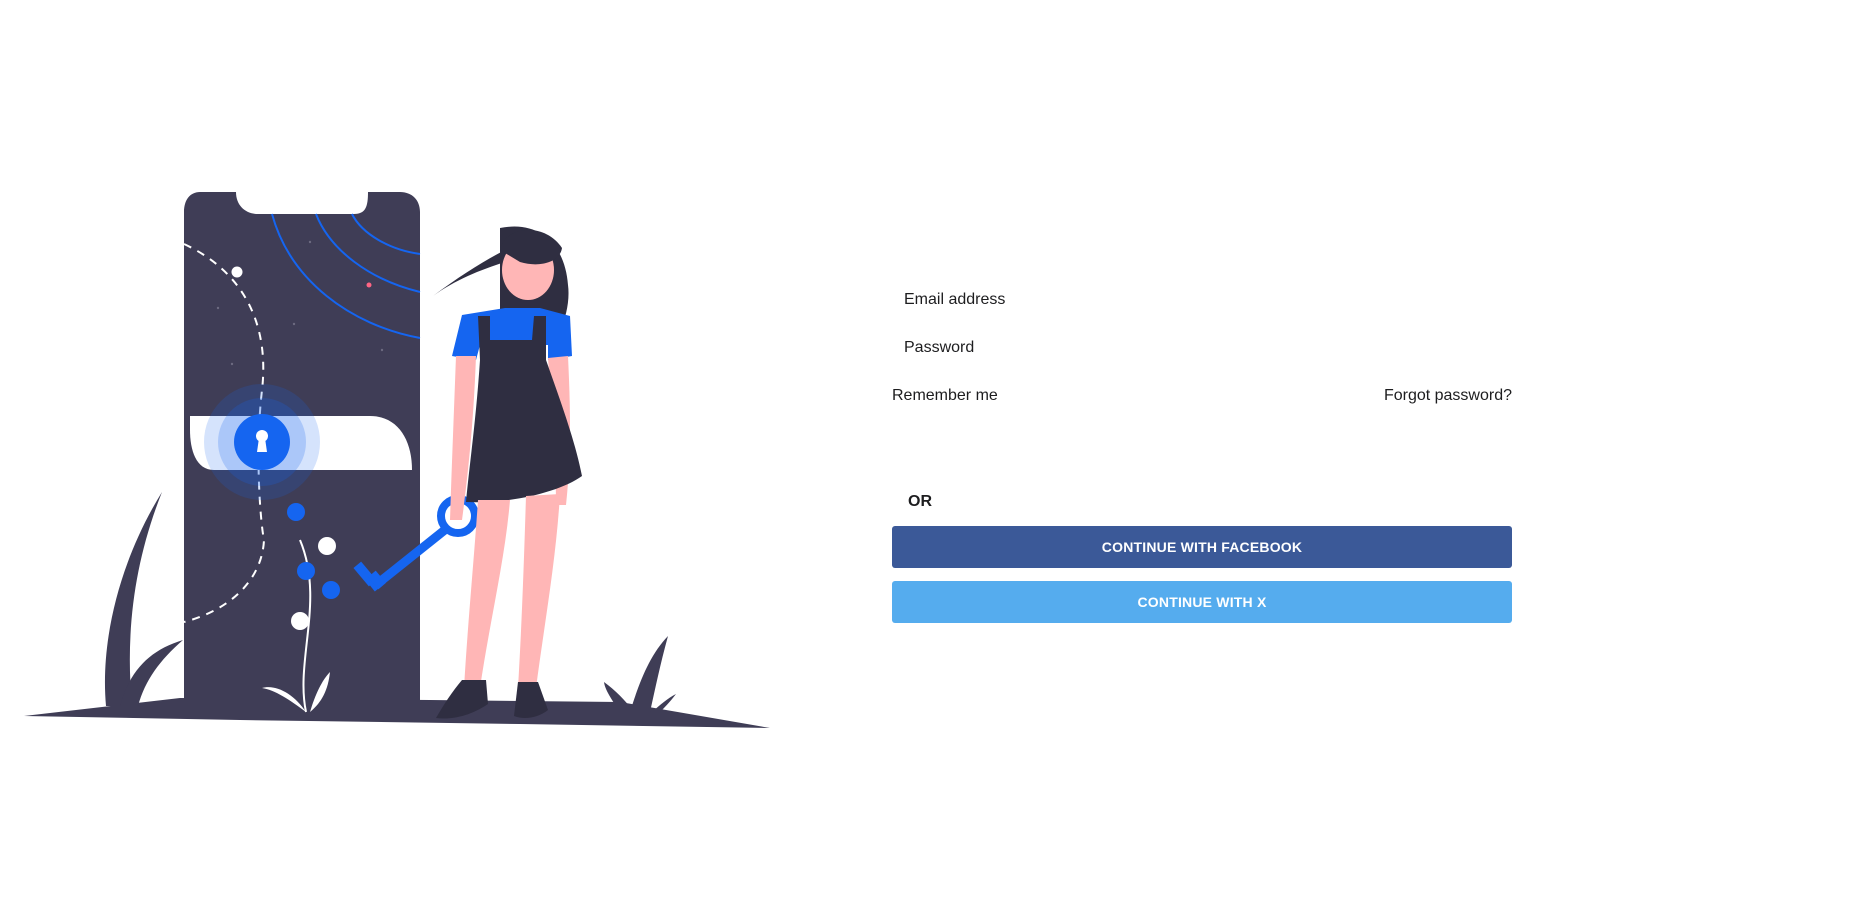 This screenshot has height=919, width=1867. Describe the element at coordinates (1448, 396) in the screenshot. I see `forgot-password-link: Forgot password?` at that location.